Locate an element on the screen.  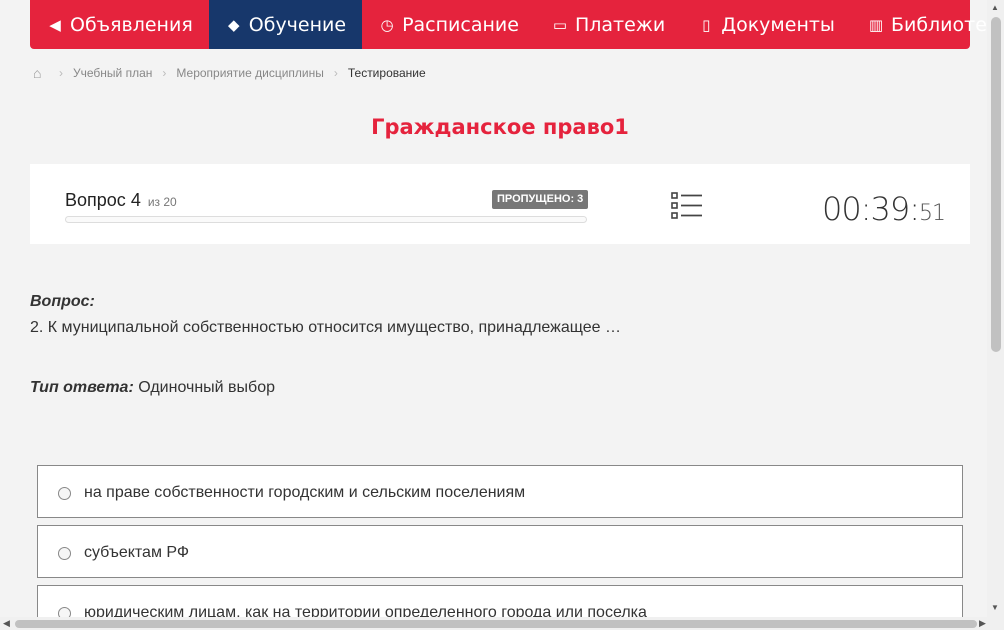
page-title: Гражданское право1 is located at coordinates (500, 127).